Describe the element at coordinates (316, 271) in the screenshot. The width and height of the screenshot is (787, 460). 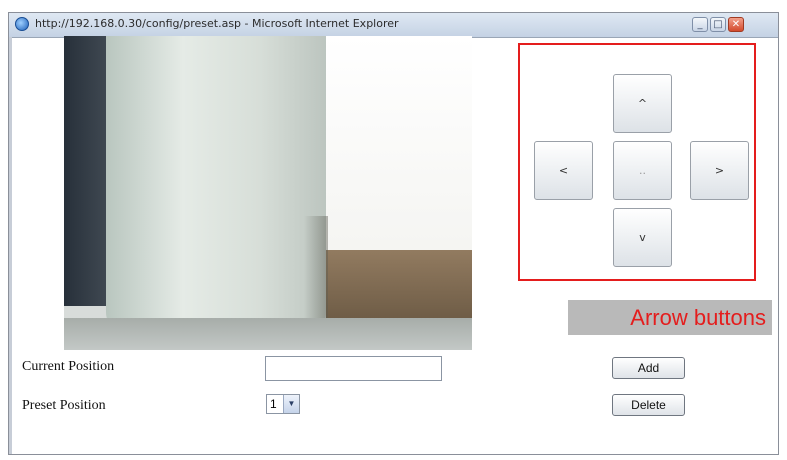
I see `camera-shadow` at that location.